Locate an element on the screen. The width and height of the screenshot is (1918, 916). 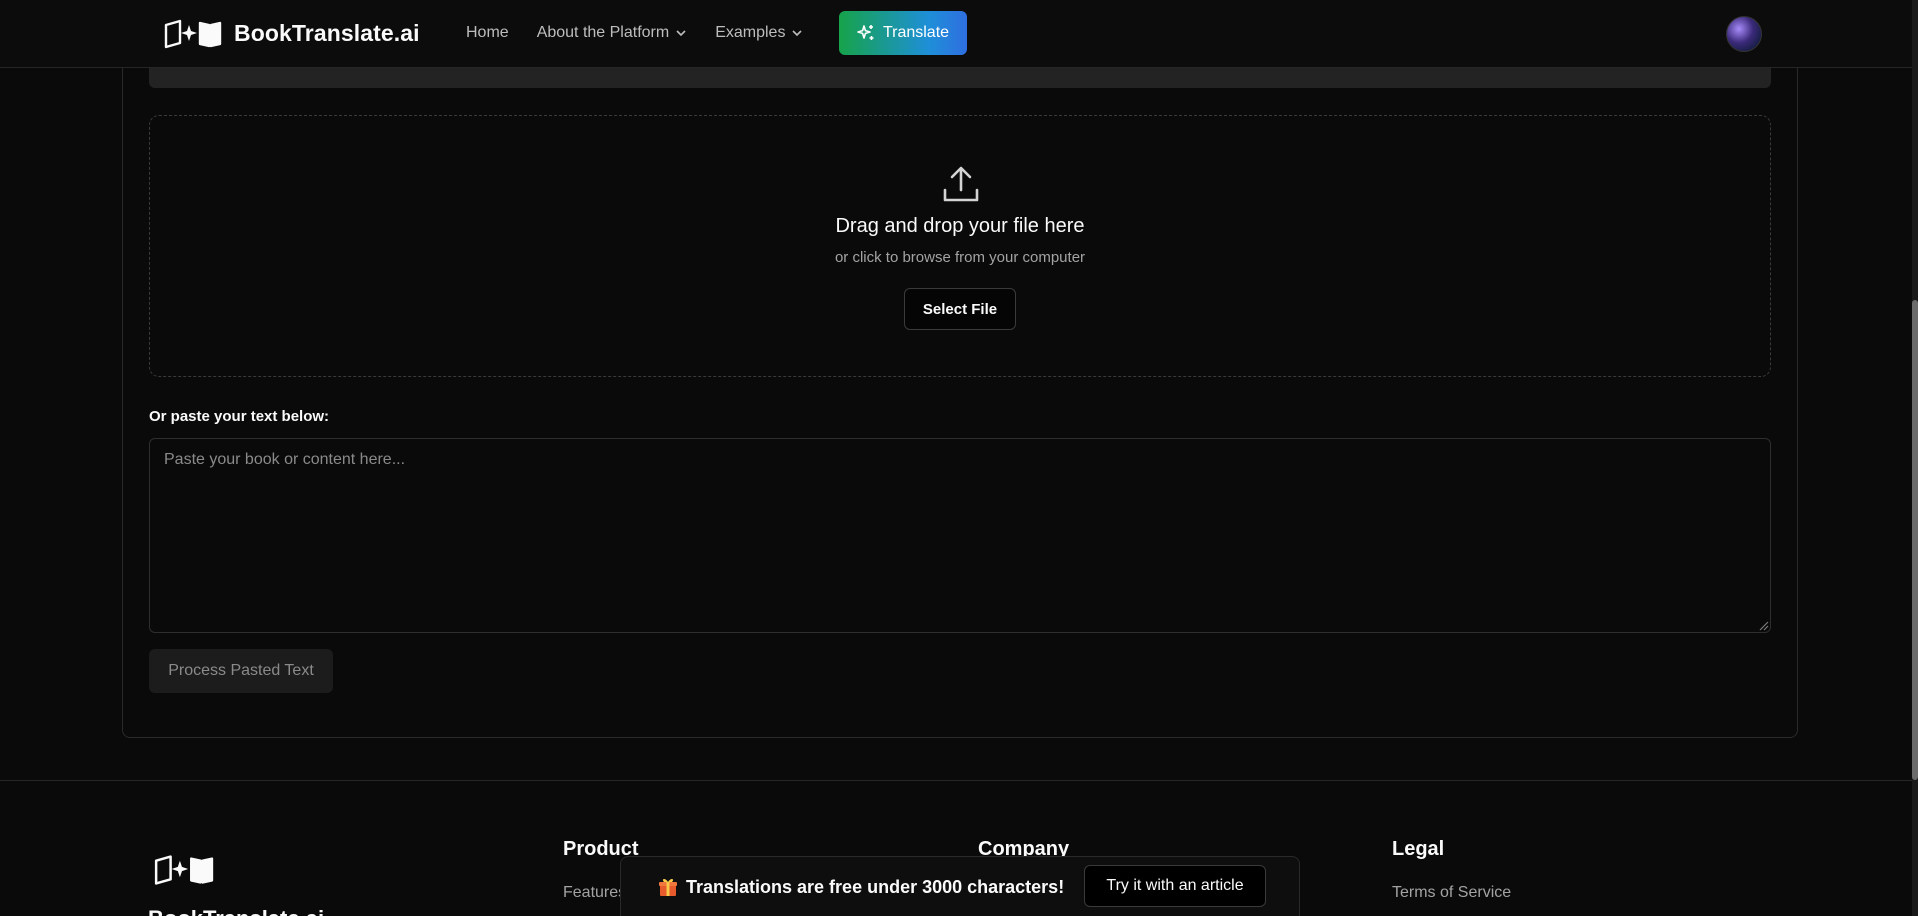
translate-button: Translate is located at coordinates (903, 33).